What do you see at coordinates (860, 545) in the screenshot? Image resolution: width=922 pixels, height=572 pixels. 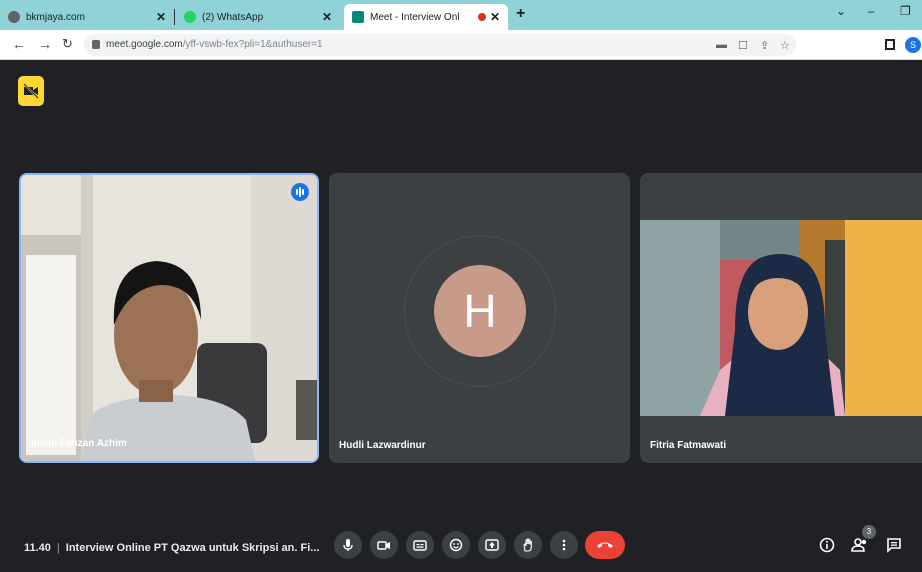 I see `people-icon` at bounding box center [860, 545].